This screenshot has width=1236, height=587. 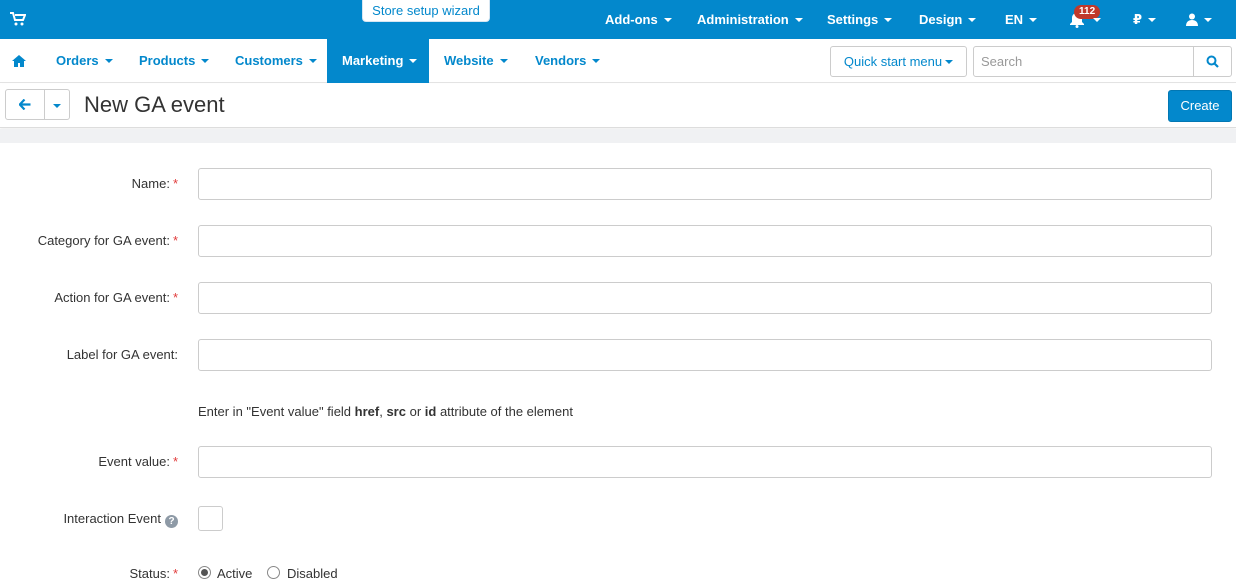 What do you see at coordinates (705, 184) in the screenshot?
I see `name-input` at bounding box center [705, 184].